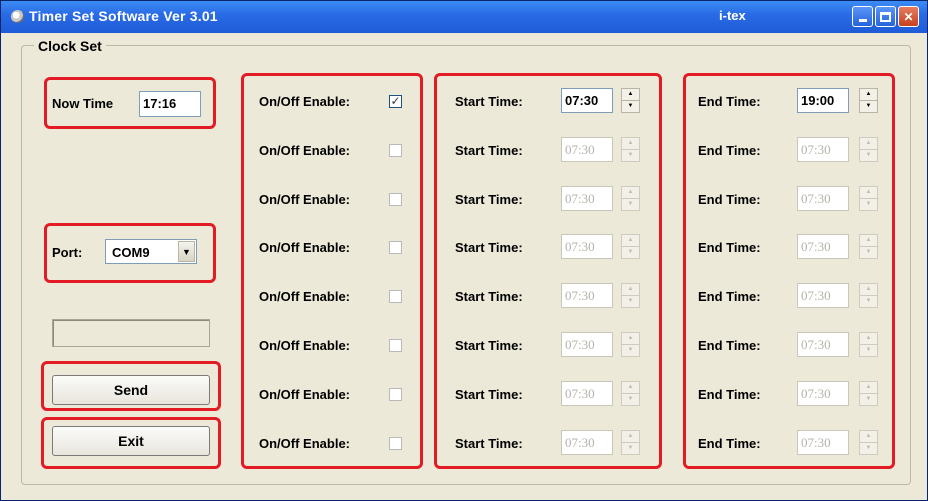 Image resolution: width=928 pixels, height=501 pixels. What do you see at coordinates (464, 17) in the screenshot?
I see `title-bar: Timer Set Software Ver 3.01 i-tex ✕` at bounding box center [464, 17].